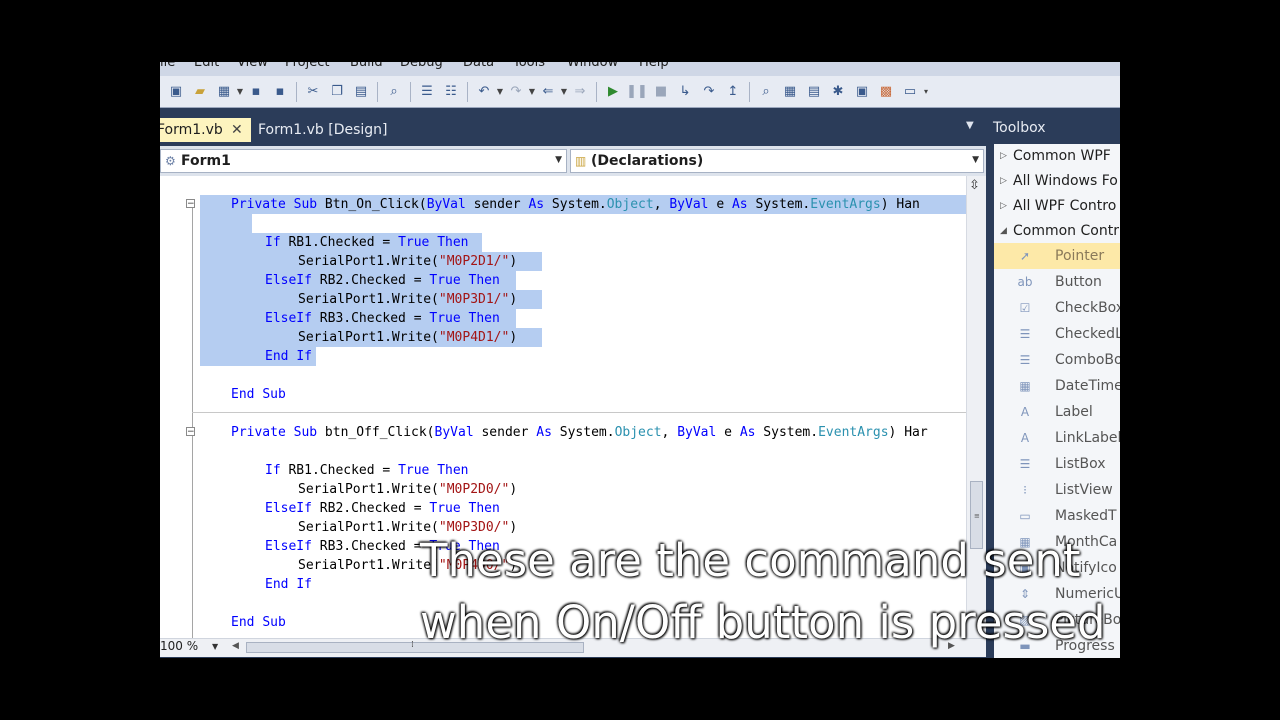  Describe the element at coordinates (191, 130) in the screenshot. I see `tab-label: Form1.vb` at that location.